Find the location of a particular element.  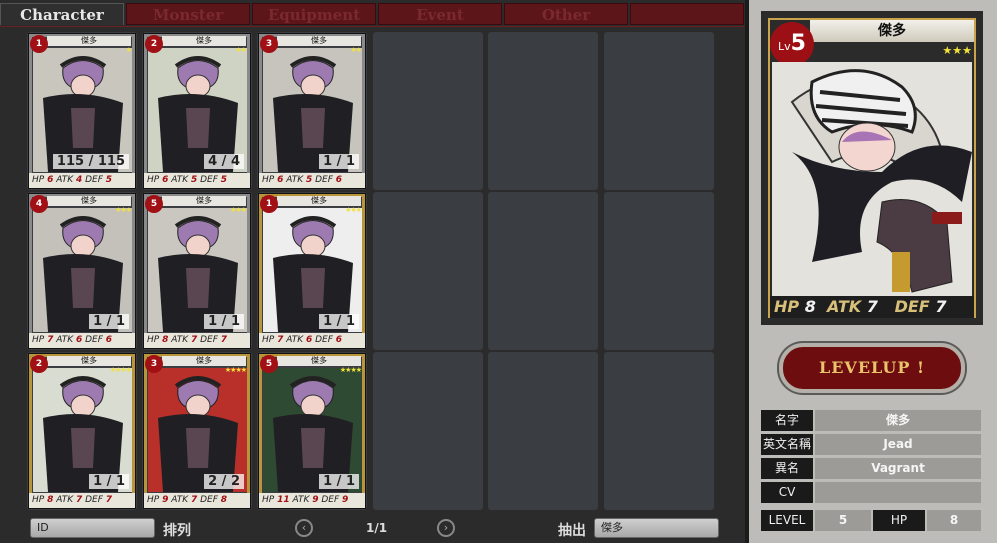

card-stats: HP 9 ATK 7 DEF 8 is located at coordinates (197, 500).